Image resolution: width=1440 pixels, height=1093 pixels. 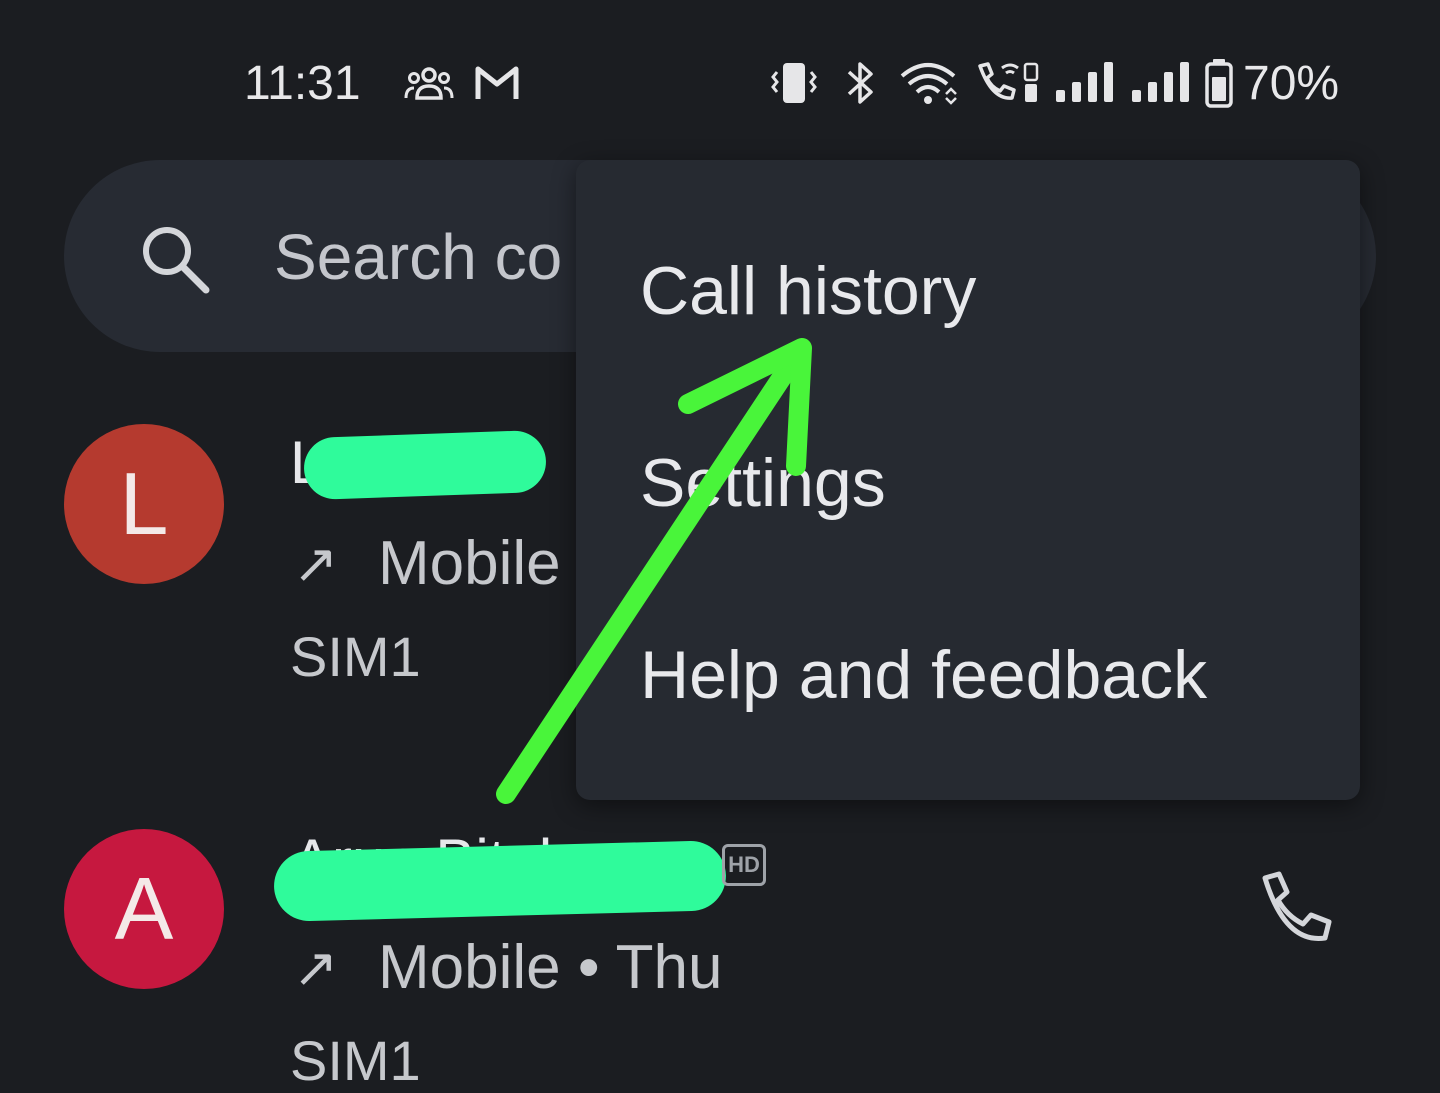 I want to click on hd-badge: HD, so click(x=744, y=865).